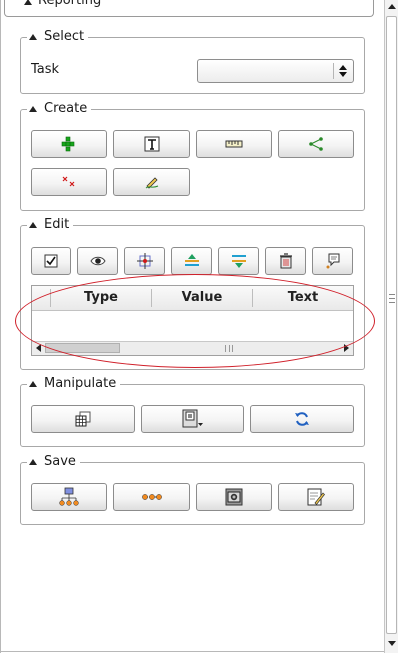 Image resolution: width=400 pixels, height=653 pixels. I want to click on device-dropdown-icon, so click(192, 418).